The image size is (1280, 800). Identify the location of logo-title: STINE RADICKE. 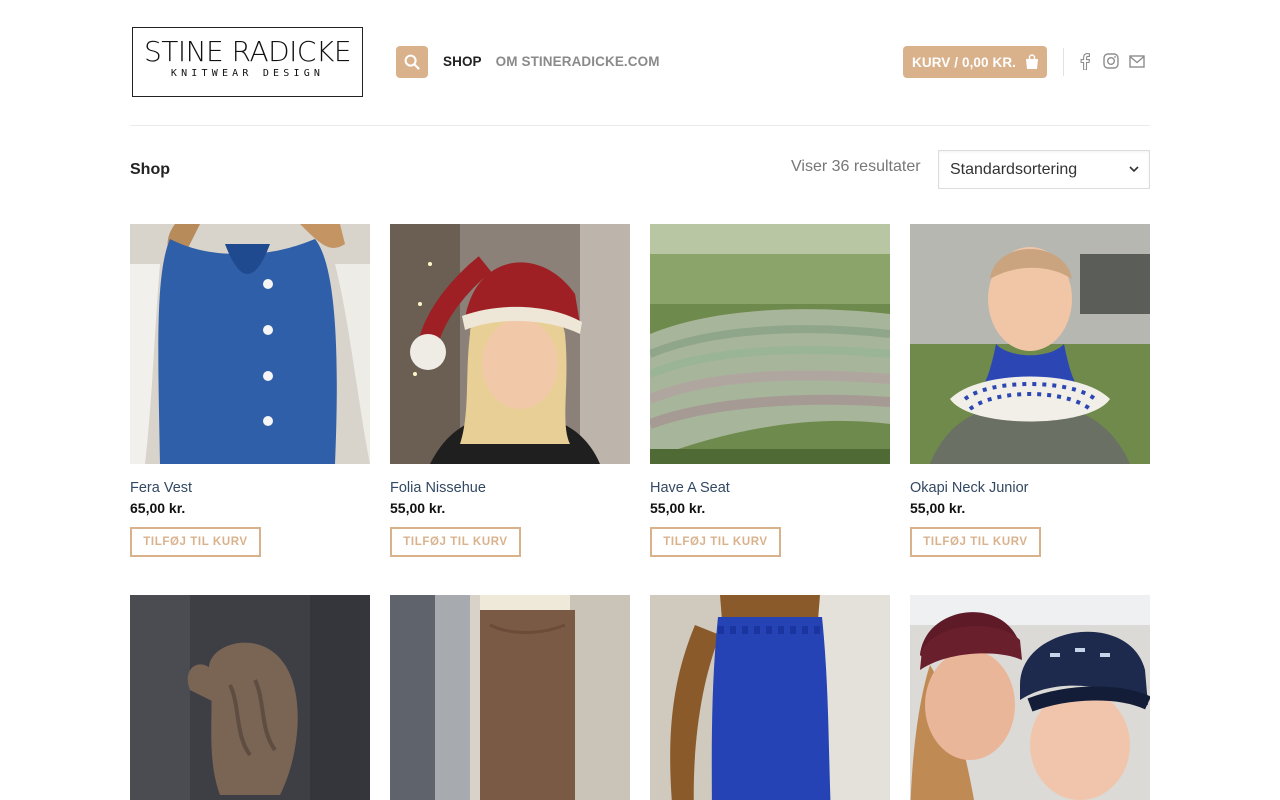
(247, 51).